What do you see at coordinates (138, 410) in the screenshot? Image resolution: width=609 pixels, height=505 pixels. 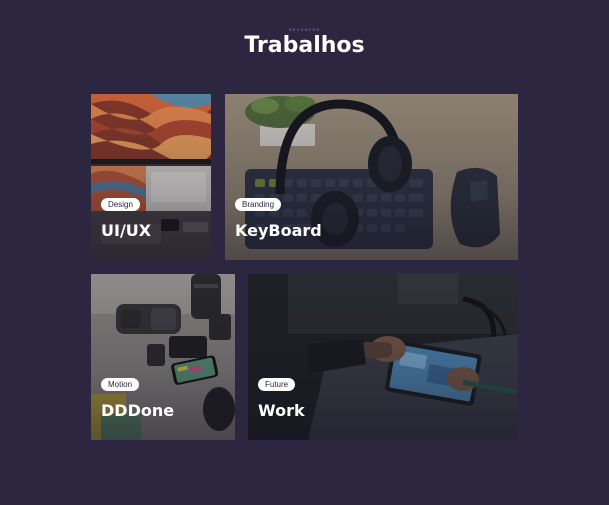 I see `card-title: DDDone` at bounding box center [138, 410].